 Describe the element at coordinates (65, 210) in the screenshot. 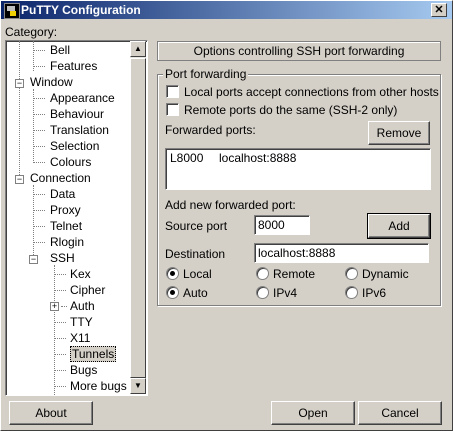

I see `tree-item-proxy: Proxy` at that location.